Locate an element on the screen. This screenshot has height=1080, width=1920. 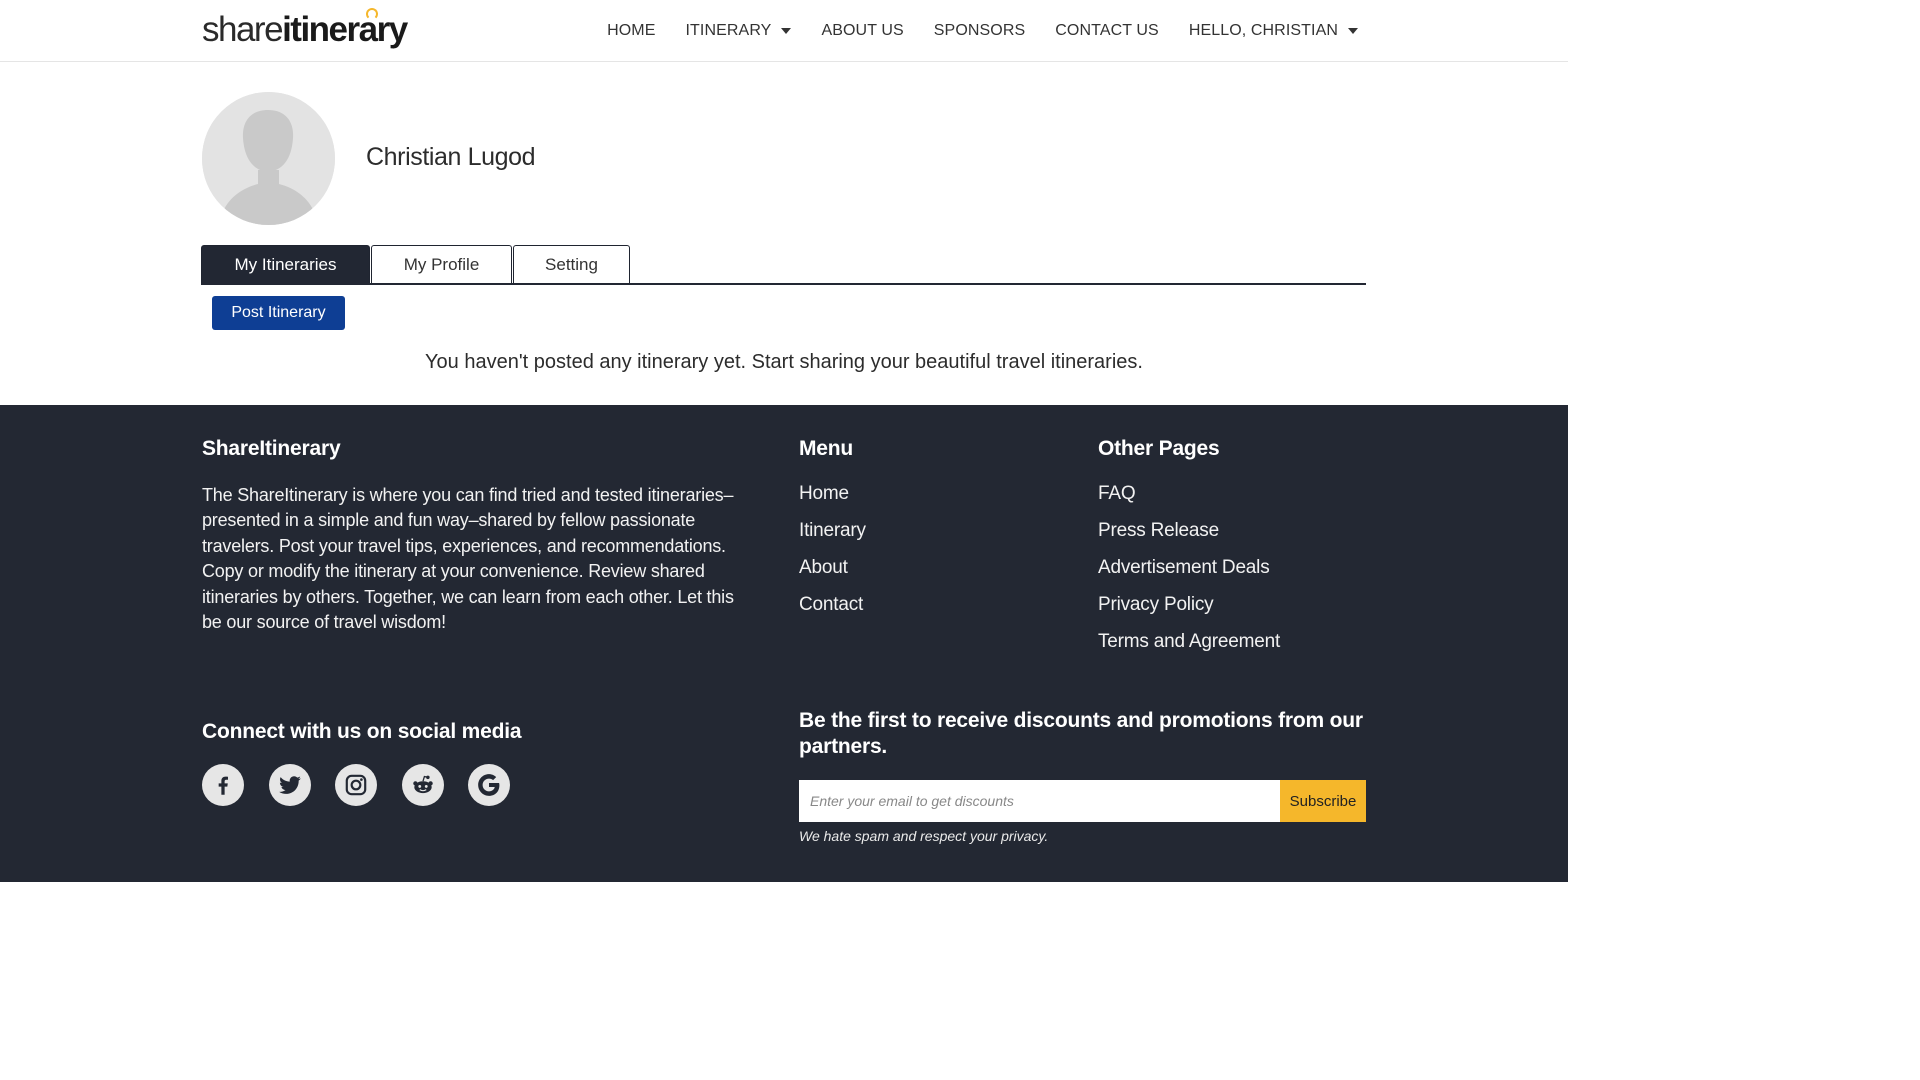
nav-itinerary: ITINERARY is located at coordinates (739, 31).